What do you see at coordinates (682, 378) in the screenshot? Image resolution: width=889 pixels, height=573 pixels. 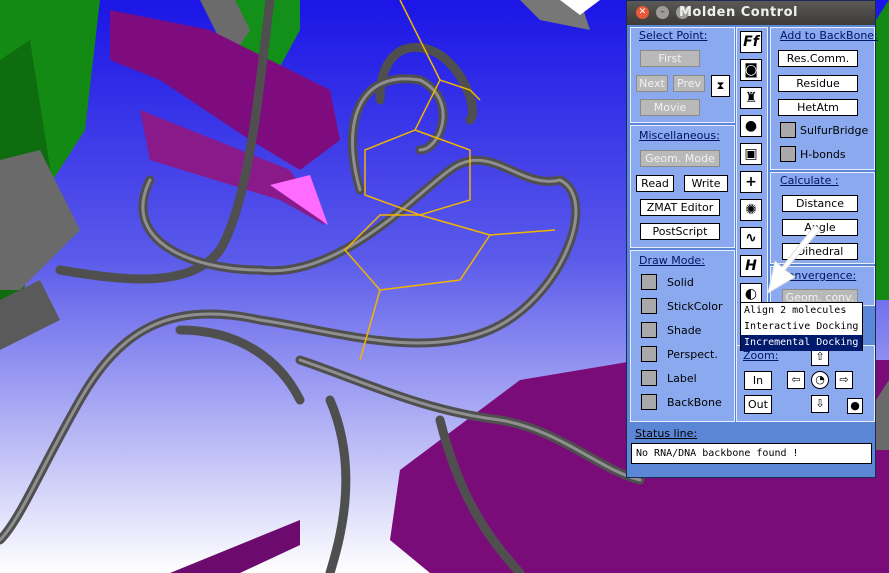 I see `label-label: Label` at bounding box center [682, 378].